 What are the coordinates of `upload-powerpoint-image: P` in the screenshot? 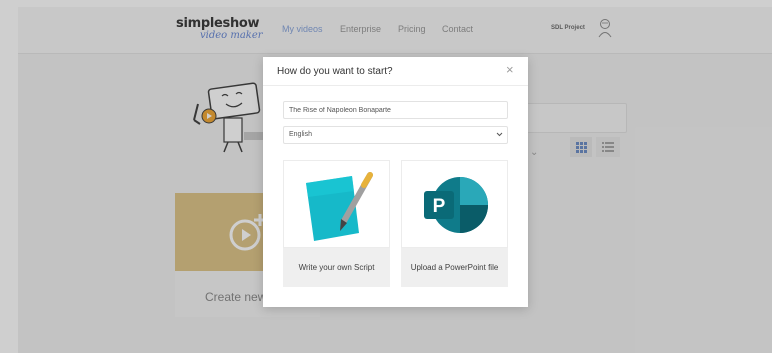 It's located at (454, 204).